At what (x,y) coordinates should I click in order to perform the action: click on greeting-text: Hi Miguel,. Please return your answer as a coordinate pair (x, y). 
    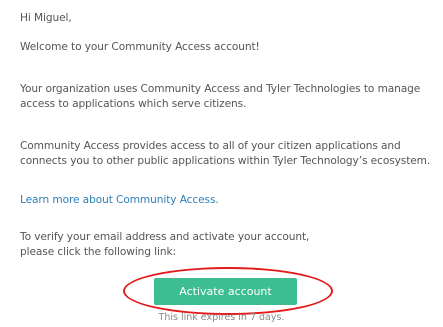
    Looking at the image, I should click on (46, 18).